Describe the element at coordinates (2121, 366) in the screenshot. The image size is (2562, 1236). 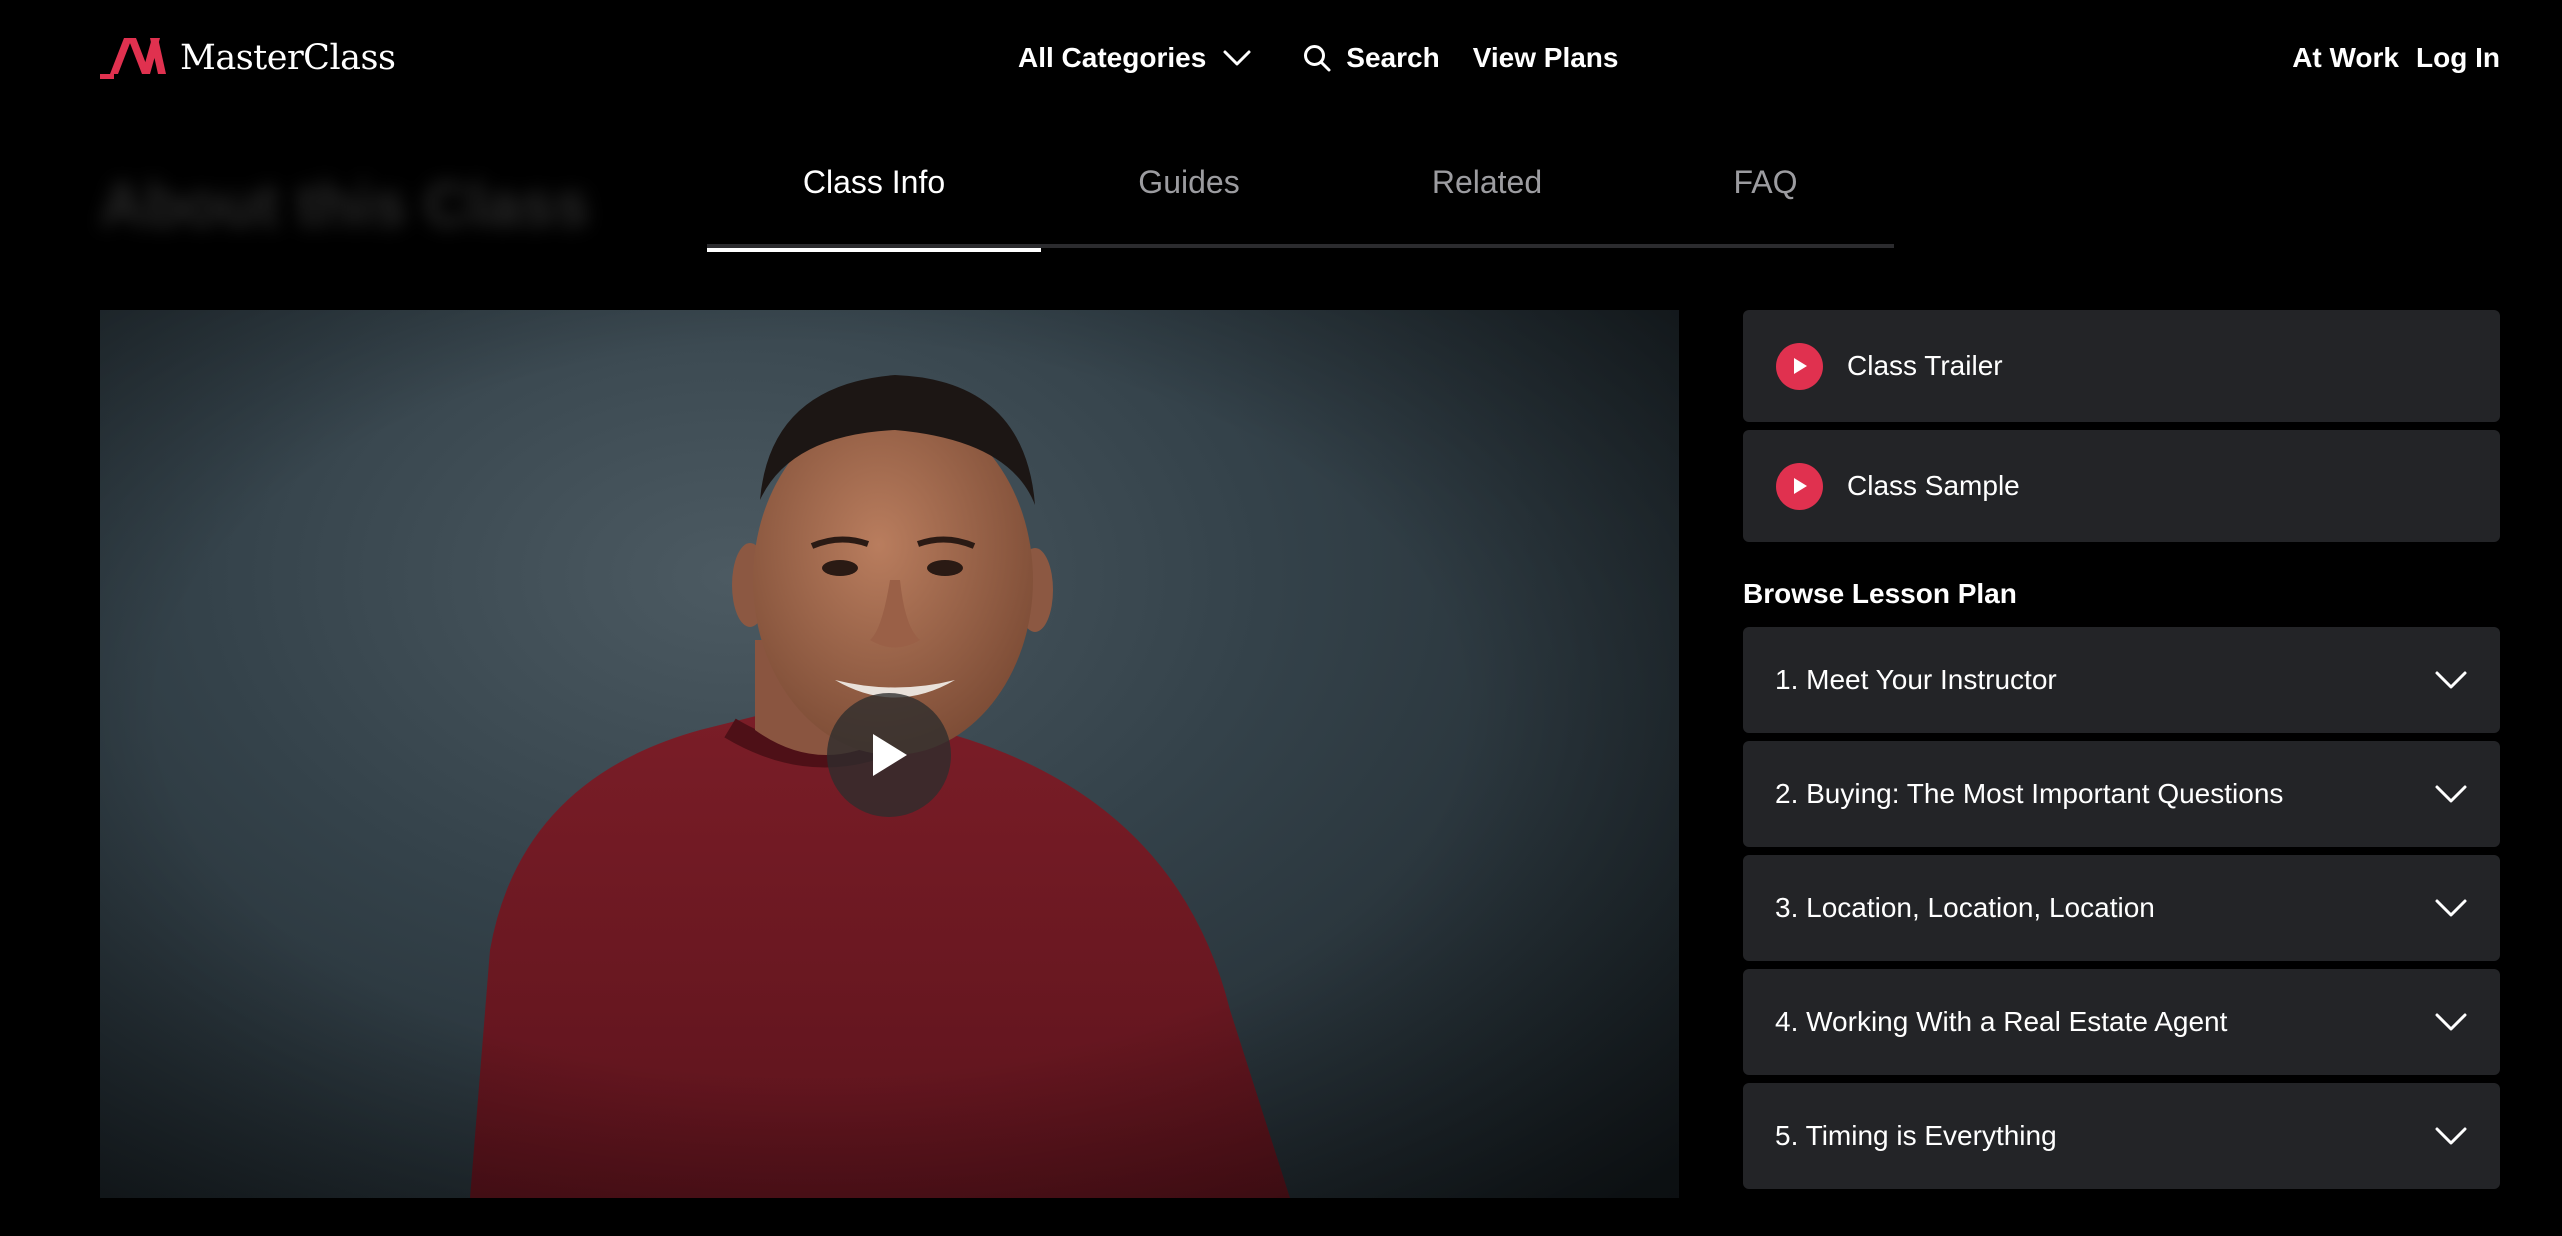
I see `class-trailer-button: Class Trailer` at that location.